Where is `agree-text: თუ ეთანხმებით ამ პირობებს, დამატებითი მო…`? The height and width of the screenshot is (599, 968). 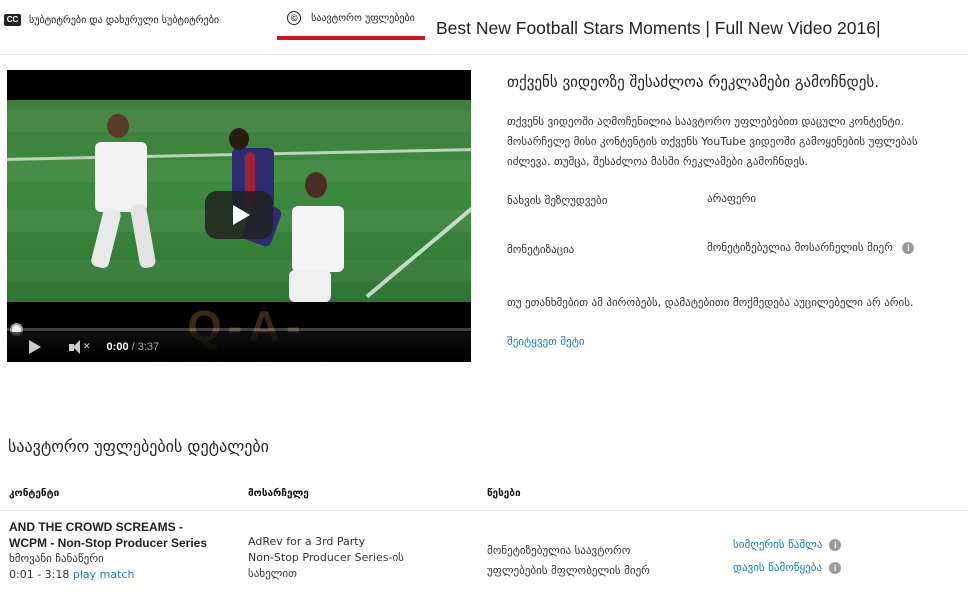 agree-text: თუ ეთანხმებით ამ პირობებს, დამატებითი მო… is located at coordinates (710, 302).